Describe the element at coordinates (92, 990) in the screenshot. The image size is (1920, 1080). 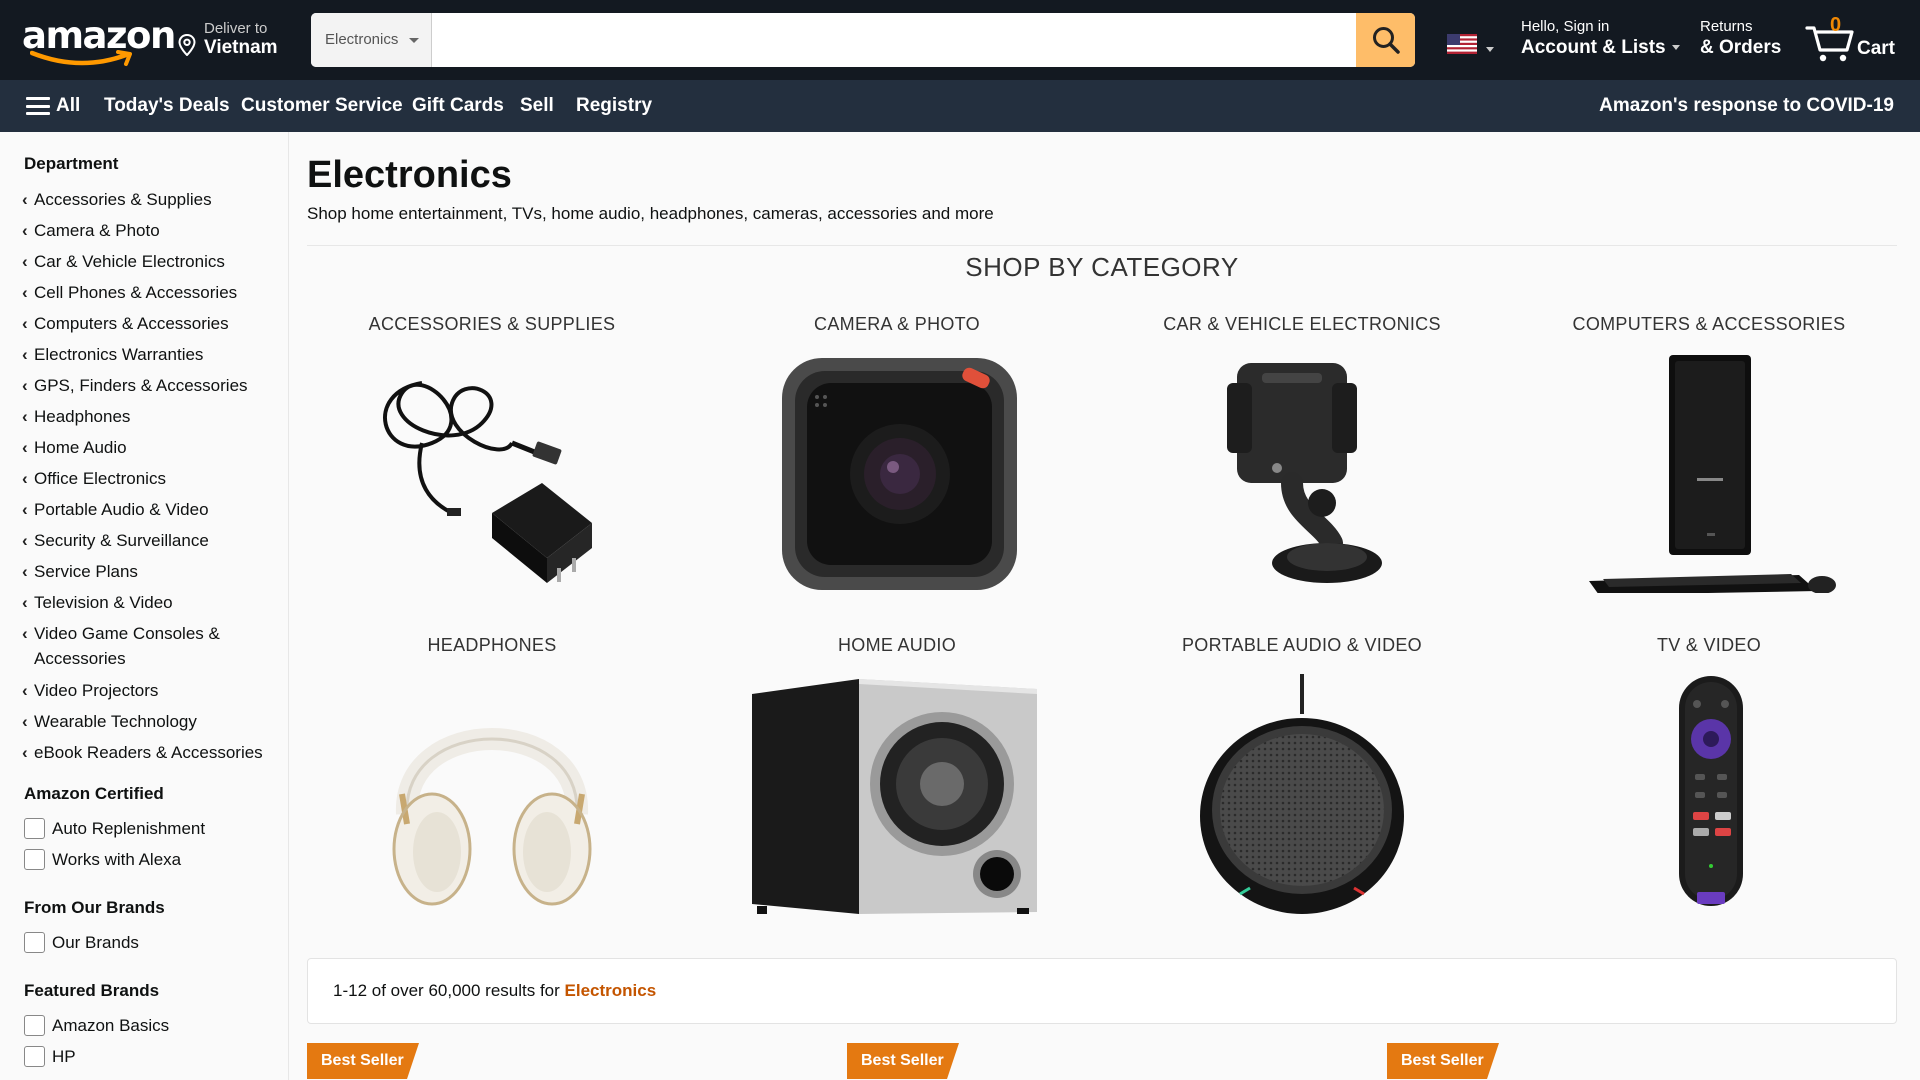
I see `featured-brands-heading: Featured Brands` at that location.